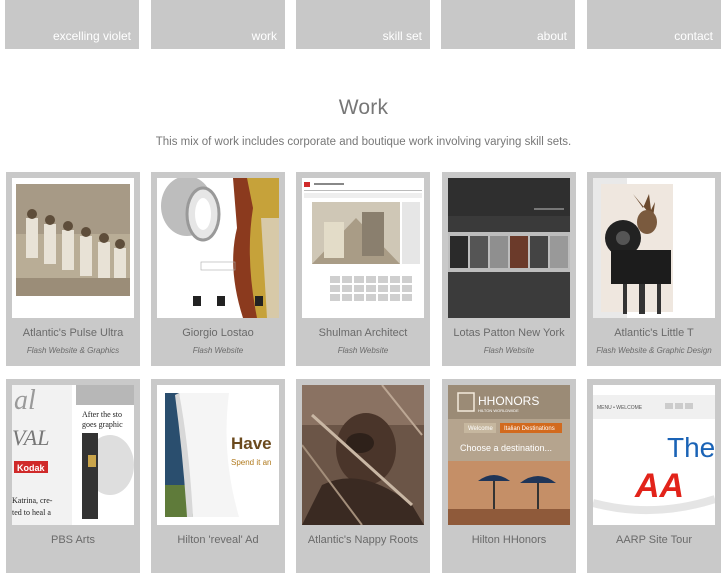 The image size is (727, 573). What do you see at coordinates (691, 447) in the screenshot?
I see `aarp-the-text: The` at bounding box center [691, 447].